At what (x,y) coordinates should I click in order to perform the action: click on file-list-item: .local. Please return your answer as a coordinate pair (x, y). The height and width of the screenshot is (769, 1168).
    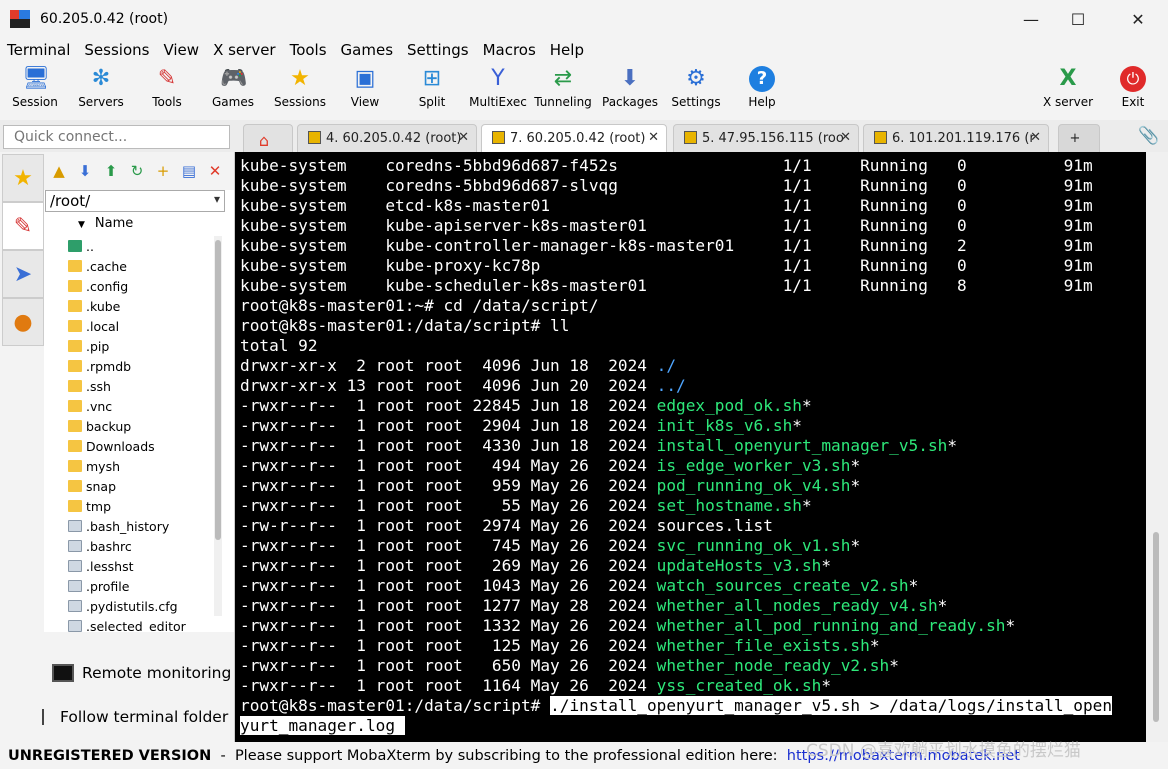
    Looking at the image, I should click on (129, 326).